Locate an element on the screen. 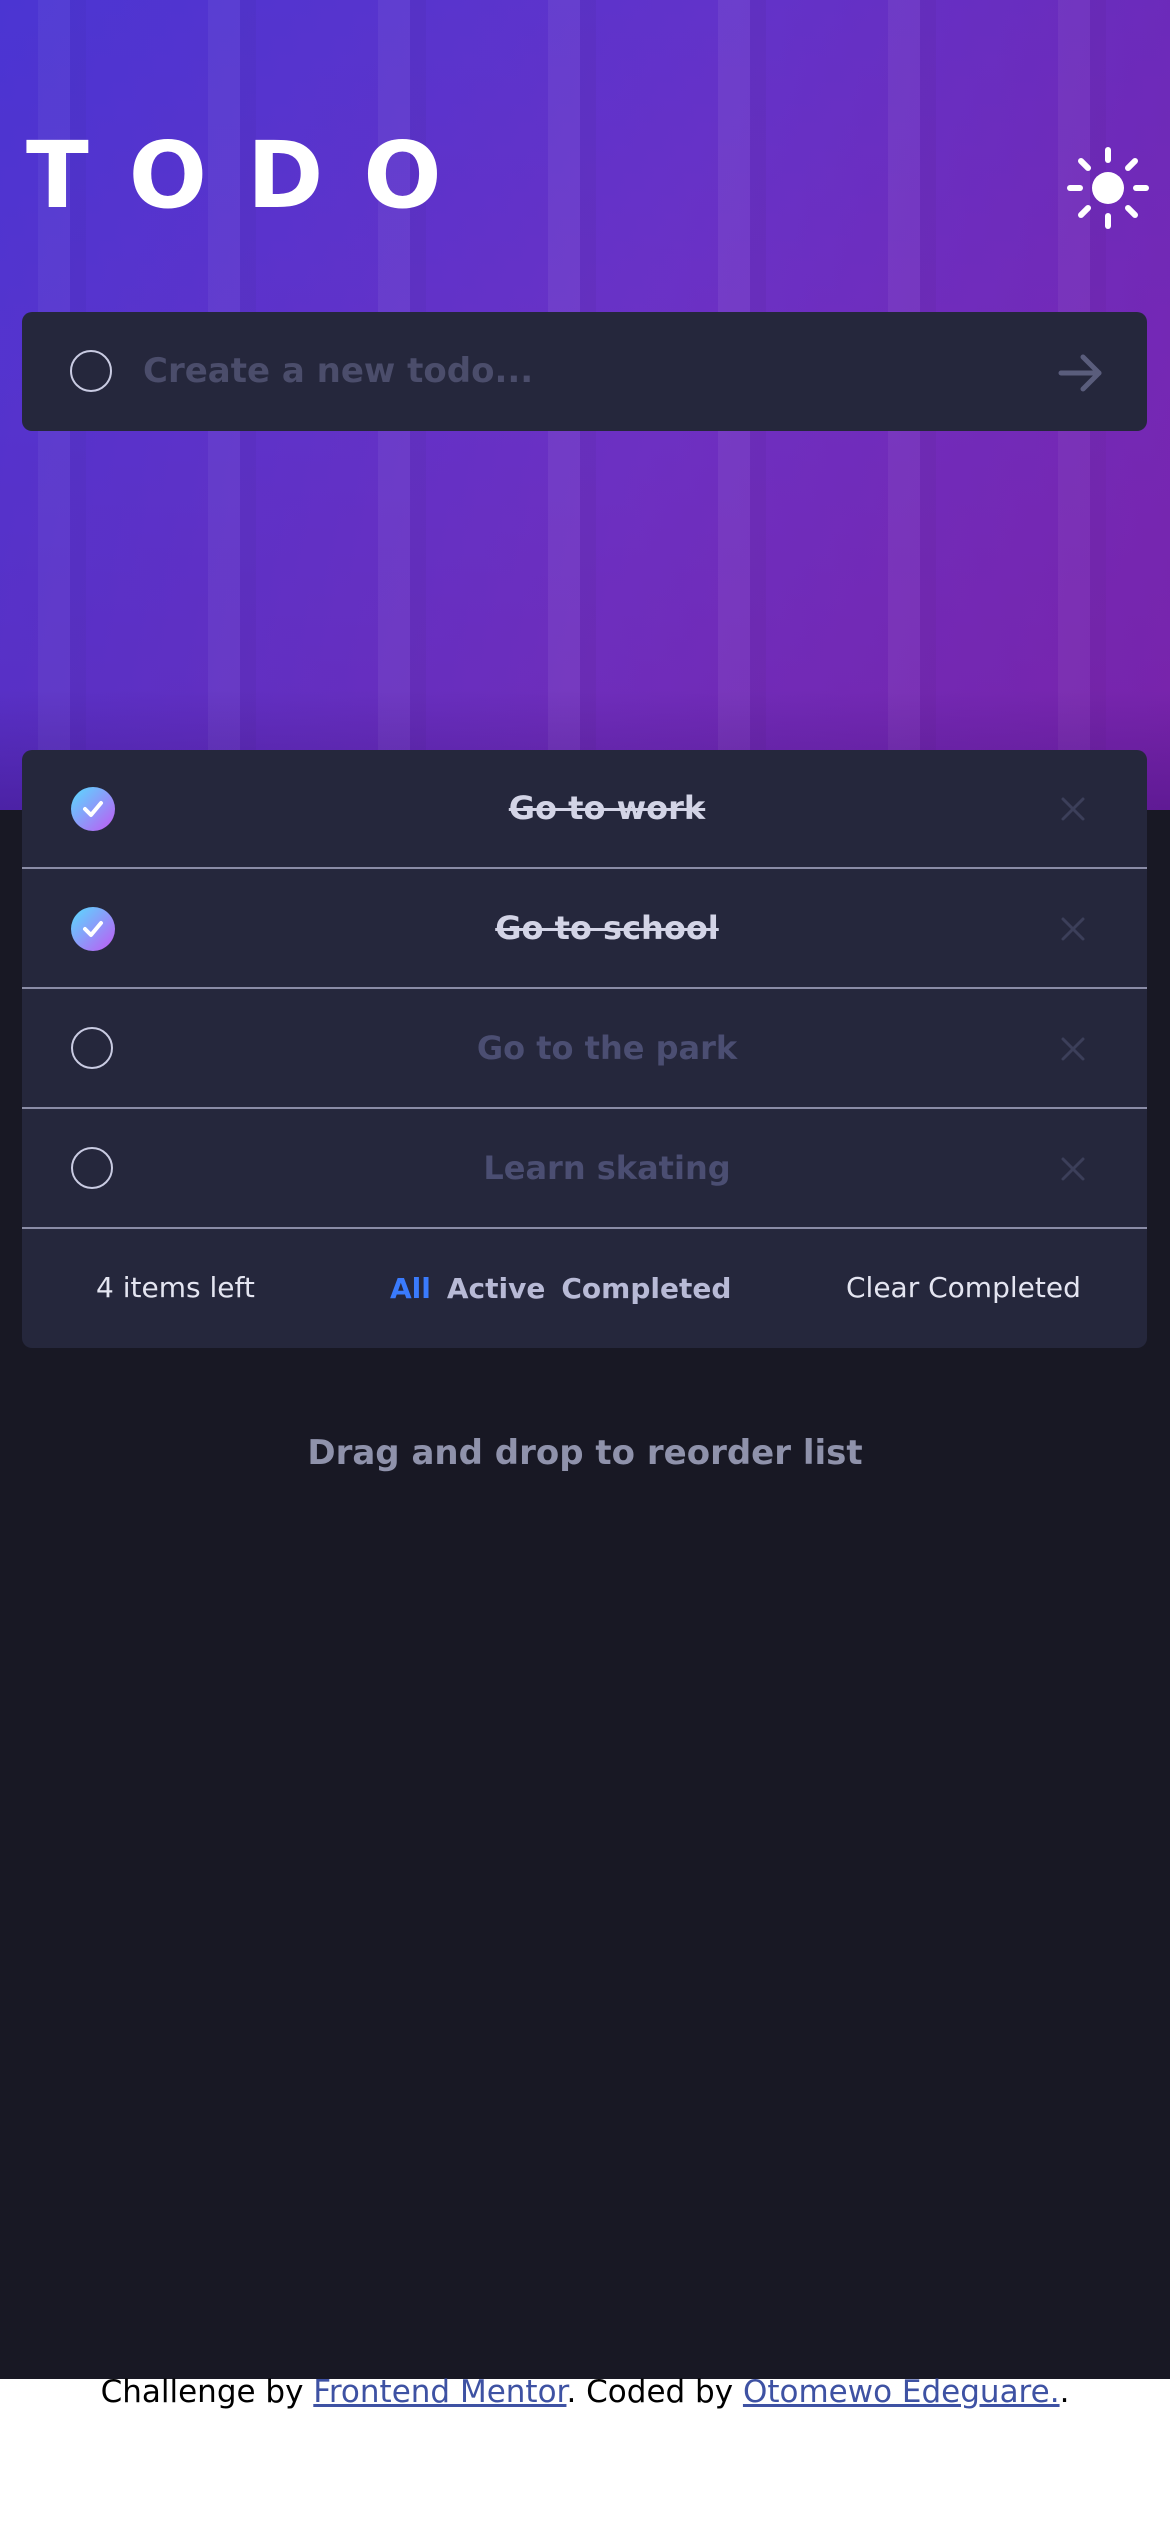  todo-item: Learn skating is located at coordinates (584, 1169).